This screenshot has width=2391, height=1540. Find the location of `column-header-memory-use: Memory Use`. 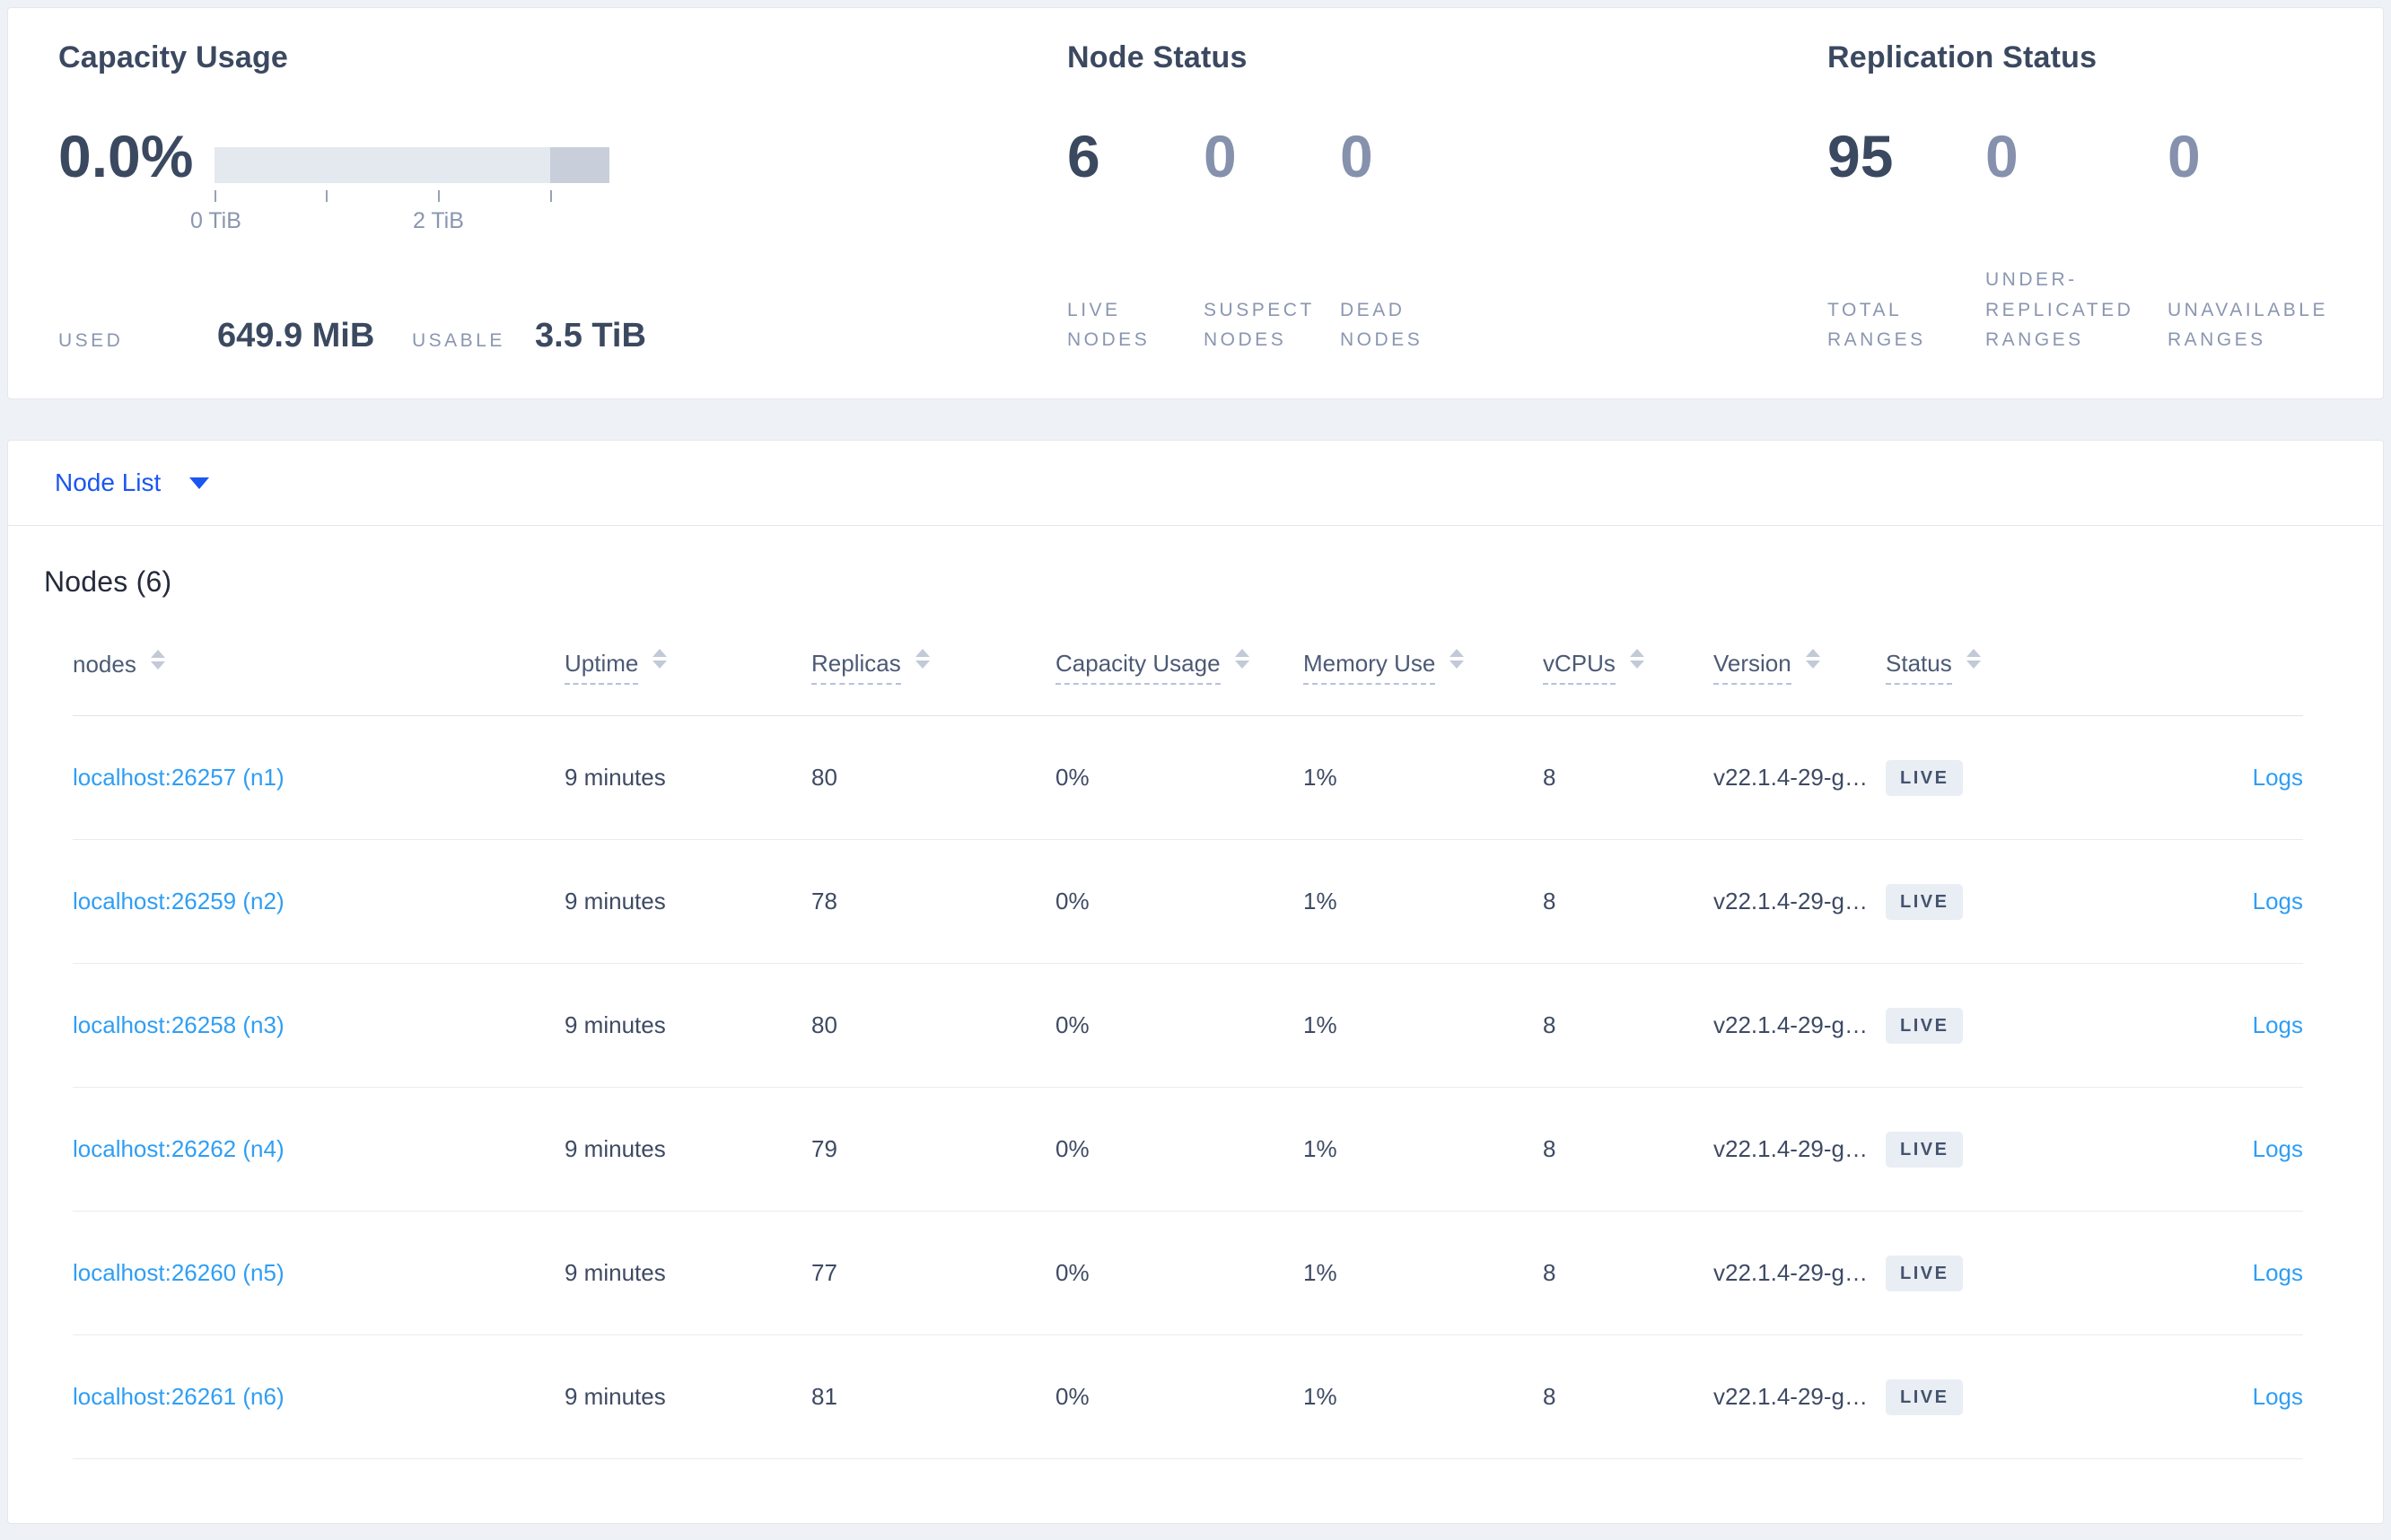

column-header-memory-use: Memory Use is located at coordinates (1423, 670).